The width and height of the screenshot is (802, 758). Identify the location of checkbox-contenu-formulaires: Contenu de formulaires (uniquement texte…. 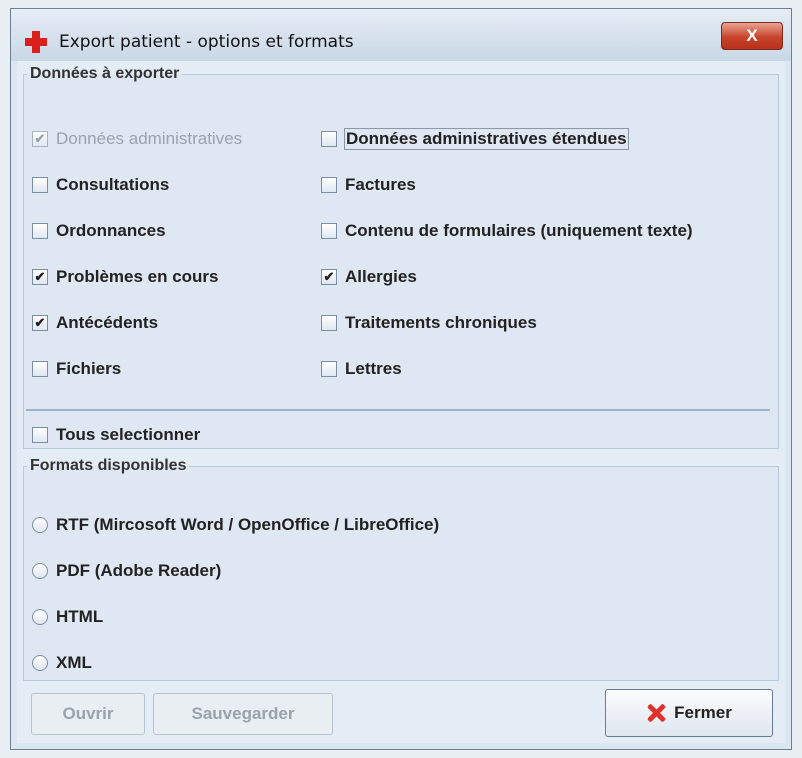
(507, 231).